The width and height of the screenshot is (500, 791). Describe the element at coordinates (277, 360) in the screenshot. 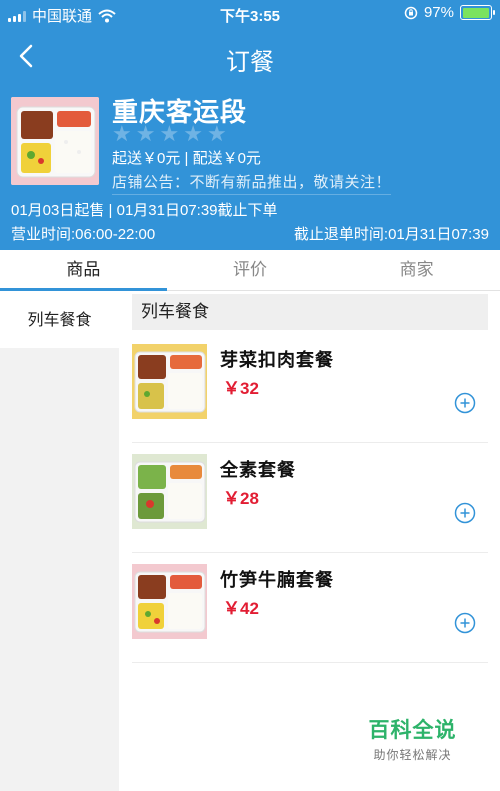

I see `item-name: 芽菜扣肉套餐` at that location.